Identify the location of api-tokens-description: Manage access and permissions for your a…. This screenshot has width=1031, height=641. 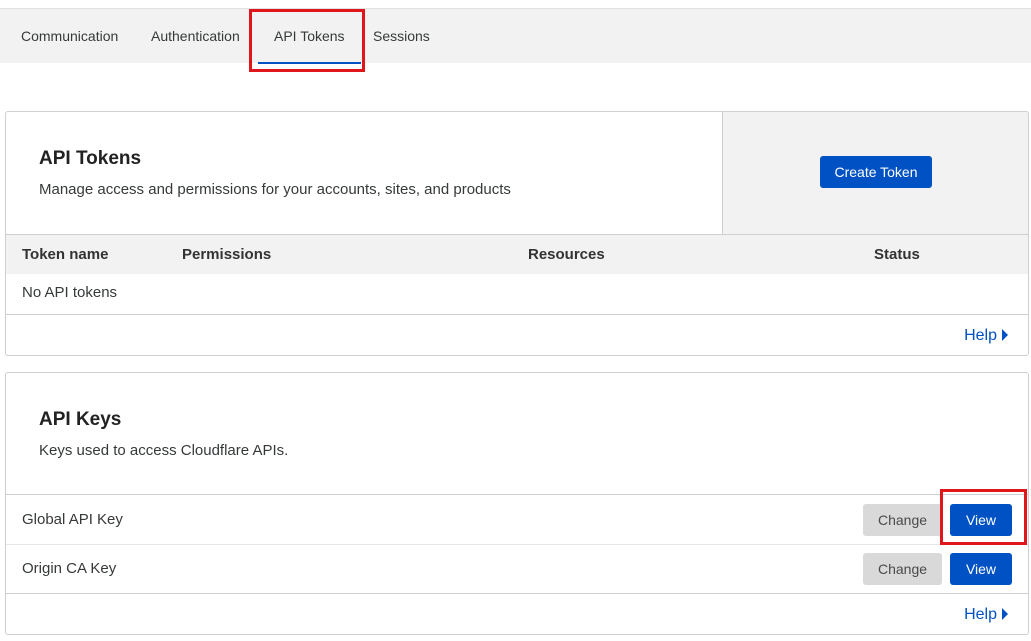
(275, 189).